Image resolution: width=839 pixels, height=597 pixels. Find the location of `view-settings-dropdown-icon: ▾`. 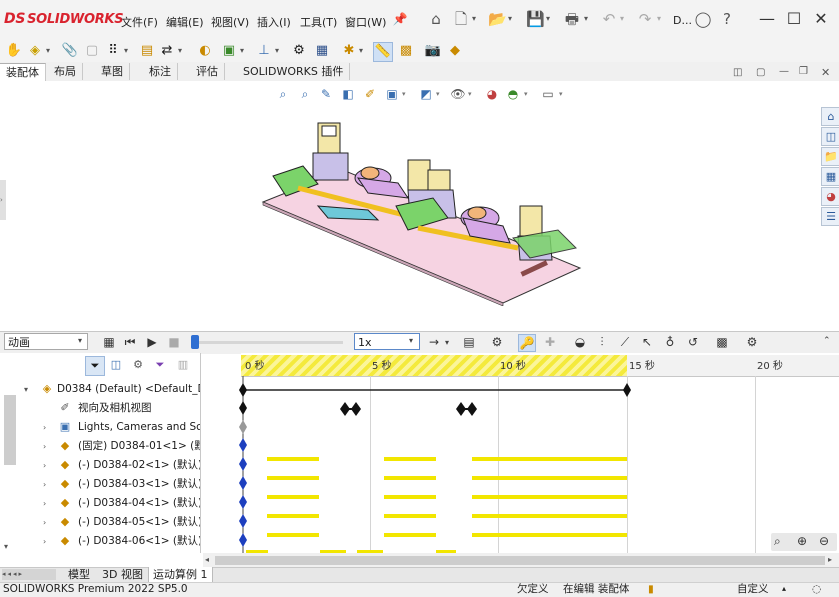

view-settings-dropdown-icon: ▾ is located at coordinates (561, 94).